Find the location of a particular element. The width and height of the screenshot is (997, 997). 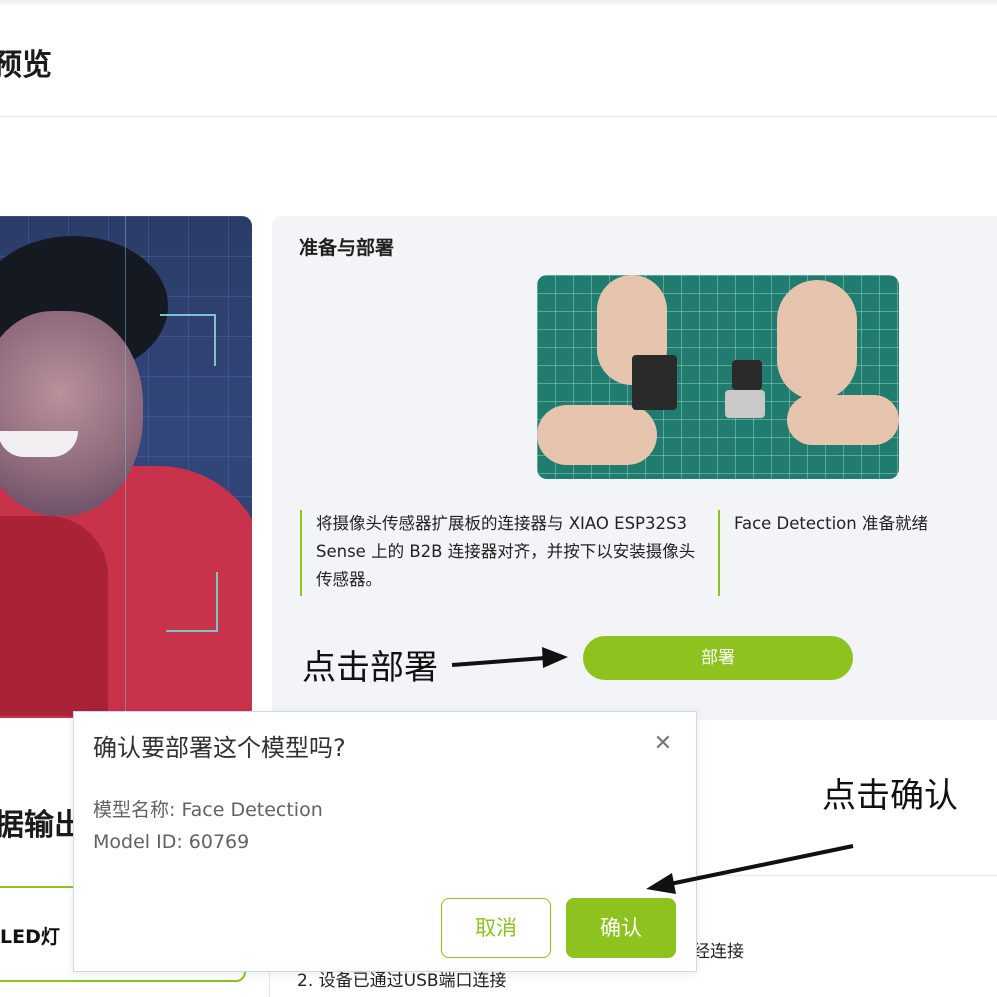

arrow-to-confirm-icon is located at coordinates (750, 869).